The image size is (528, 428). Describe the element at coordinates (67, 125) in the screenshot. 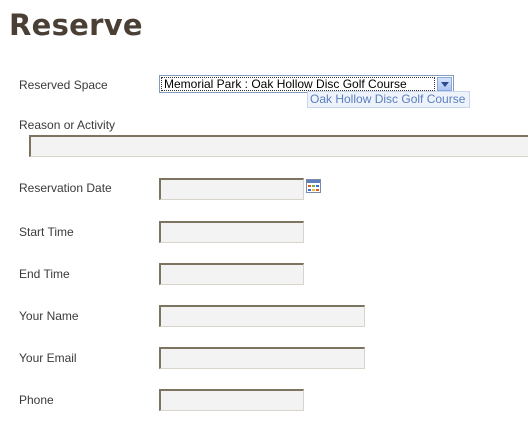

I see `reason-label: Reason or Activity` at that location.